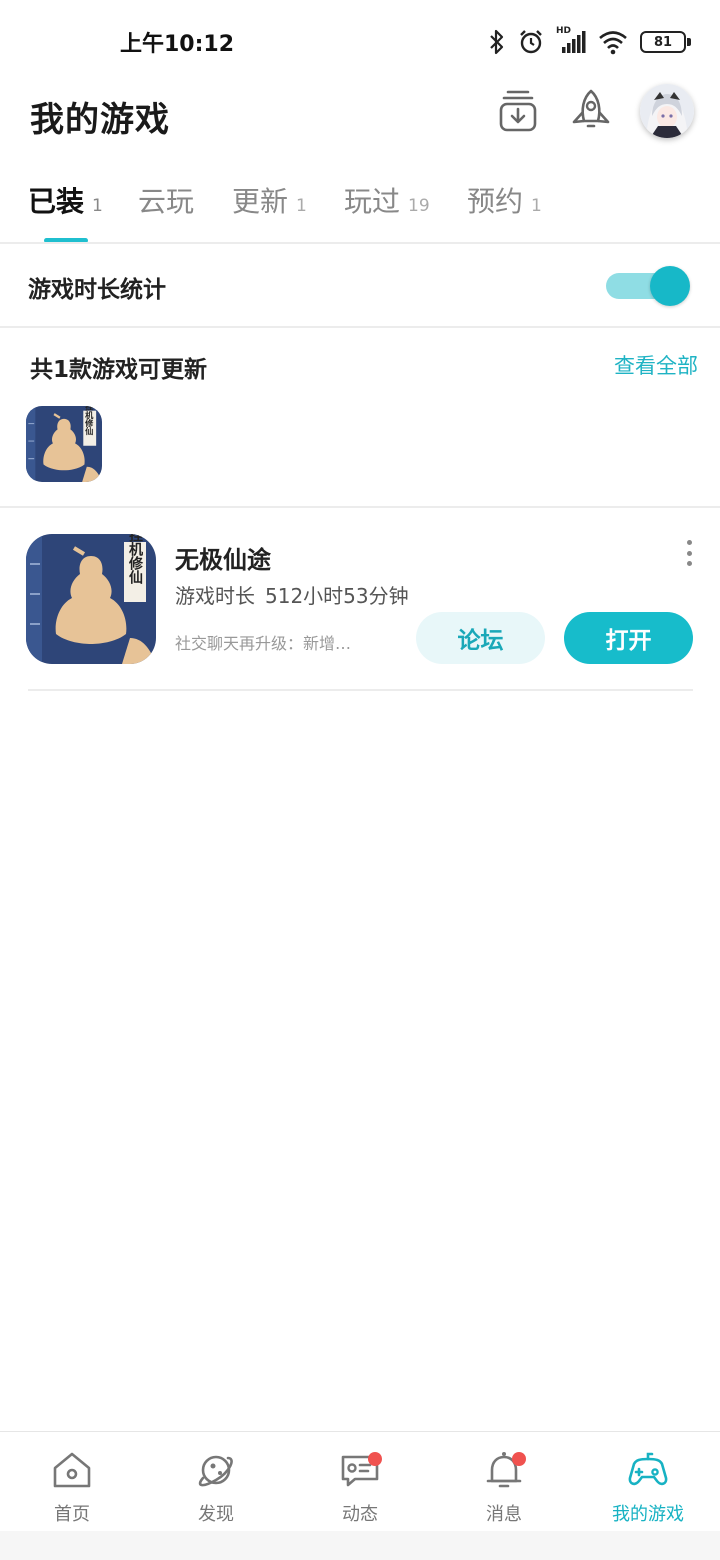  What do you see at coordinates (97, 290) in the screenshot?
I see `playtime-stats-label: 游戏时长统计` at bounding box center [97, 290].